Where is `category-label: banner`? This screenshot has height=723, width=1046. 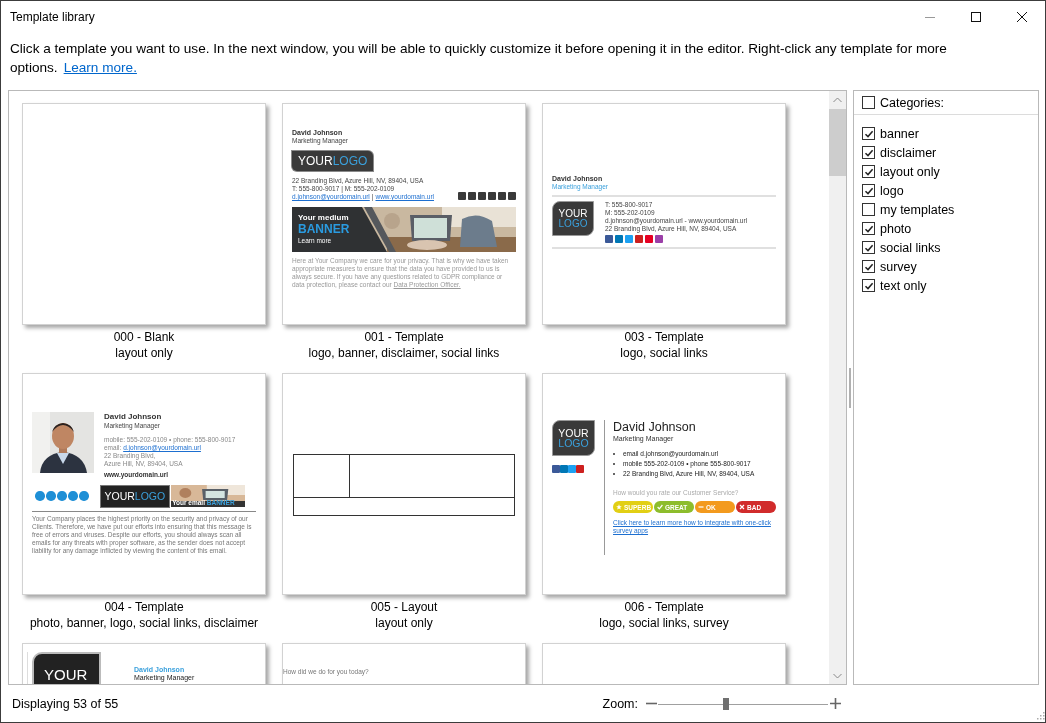 category-label: banner is located at coordinates (899, 133).